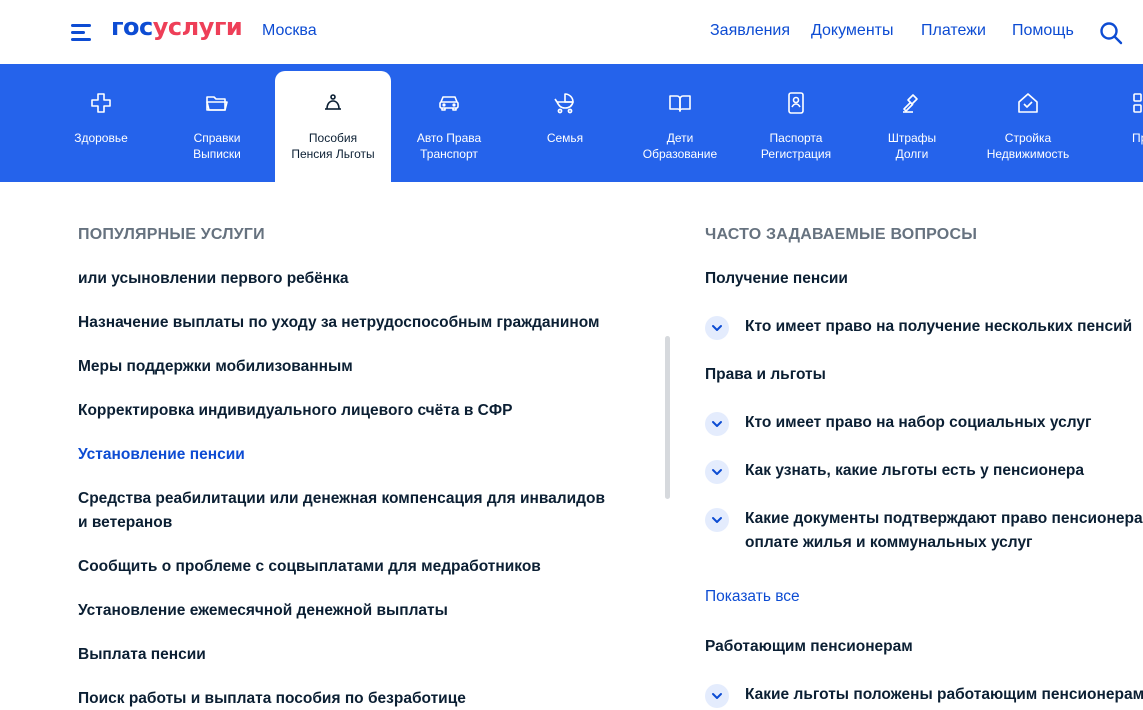  What do you see at coordinates (197, 27) in the screenshot?
I see `logo-part-uslugi: услуги` at bounding box center [197, 27].